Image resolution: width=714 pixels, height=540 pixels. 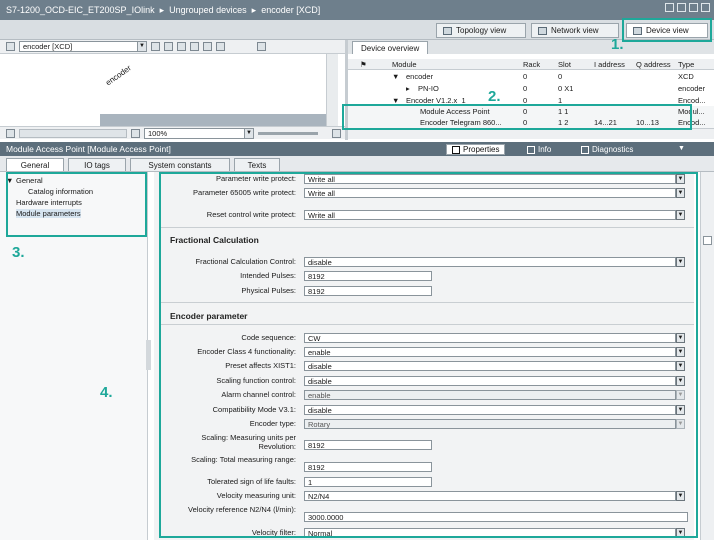 What do you see at coordinates (73, 133) in the screenshot?
I see `canvas-horizontal-scrollbar` at bounding box center [73, 133].